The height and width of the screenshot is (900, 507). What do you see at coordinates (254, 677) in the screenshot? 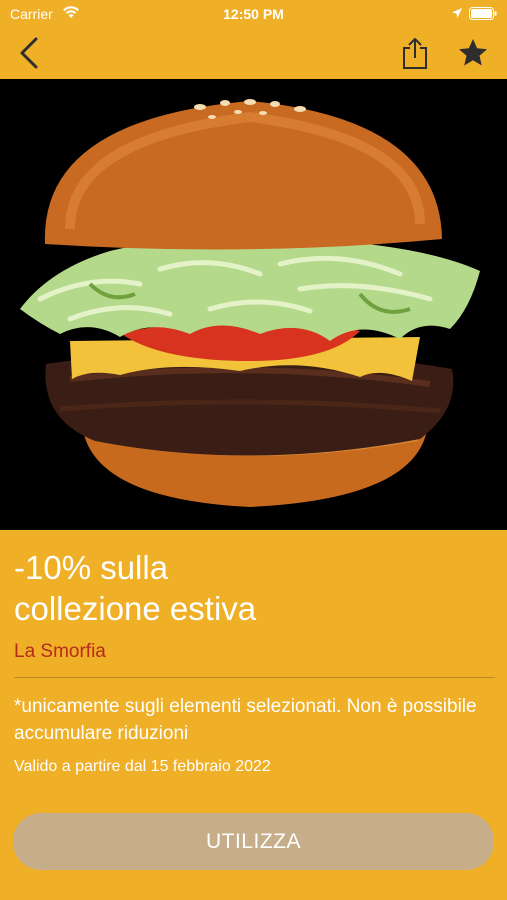
I see `divider` at bounding box center [254, 677].